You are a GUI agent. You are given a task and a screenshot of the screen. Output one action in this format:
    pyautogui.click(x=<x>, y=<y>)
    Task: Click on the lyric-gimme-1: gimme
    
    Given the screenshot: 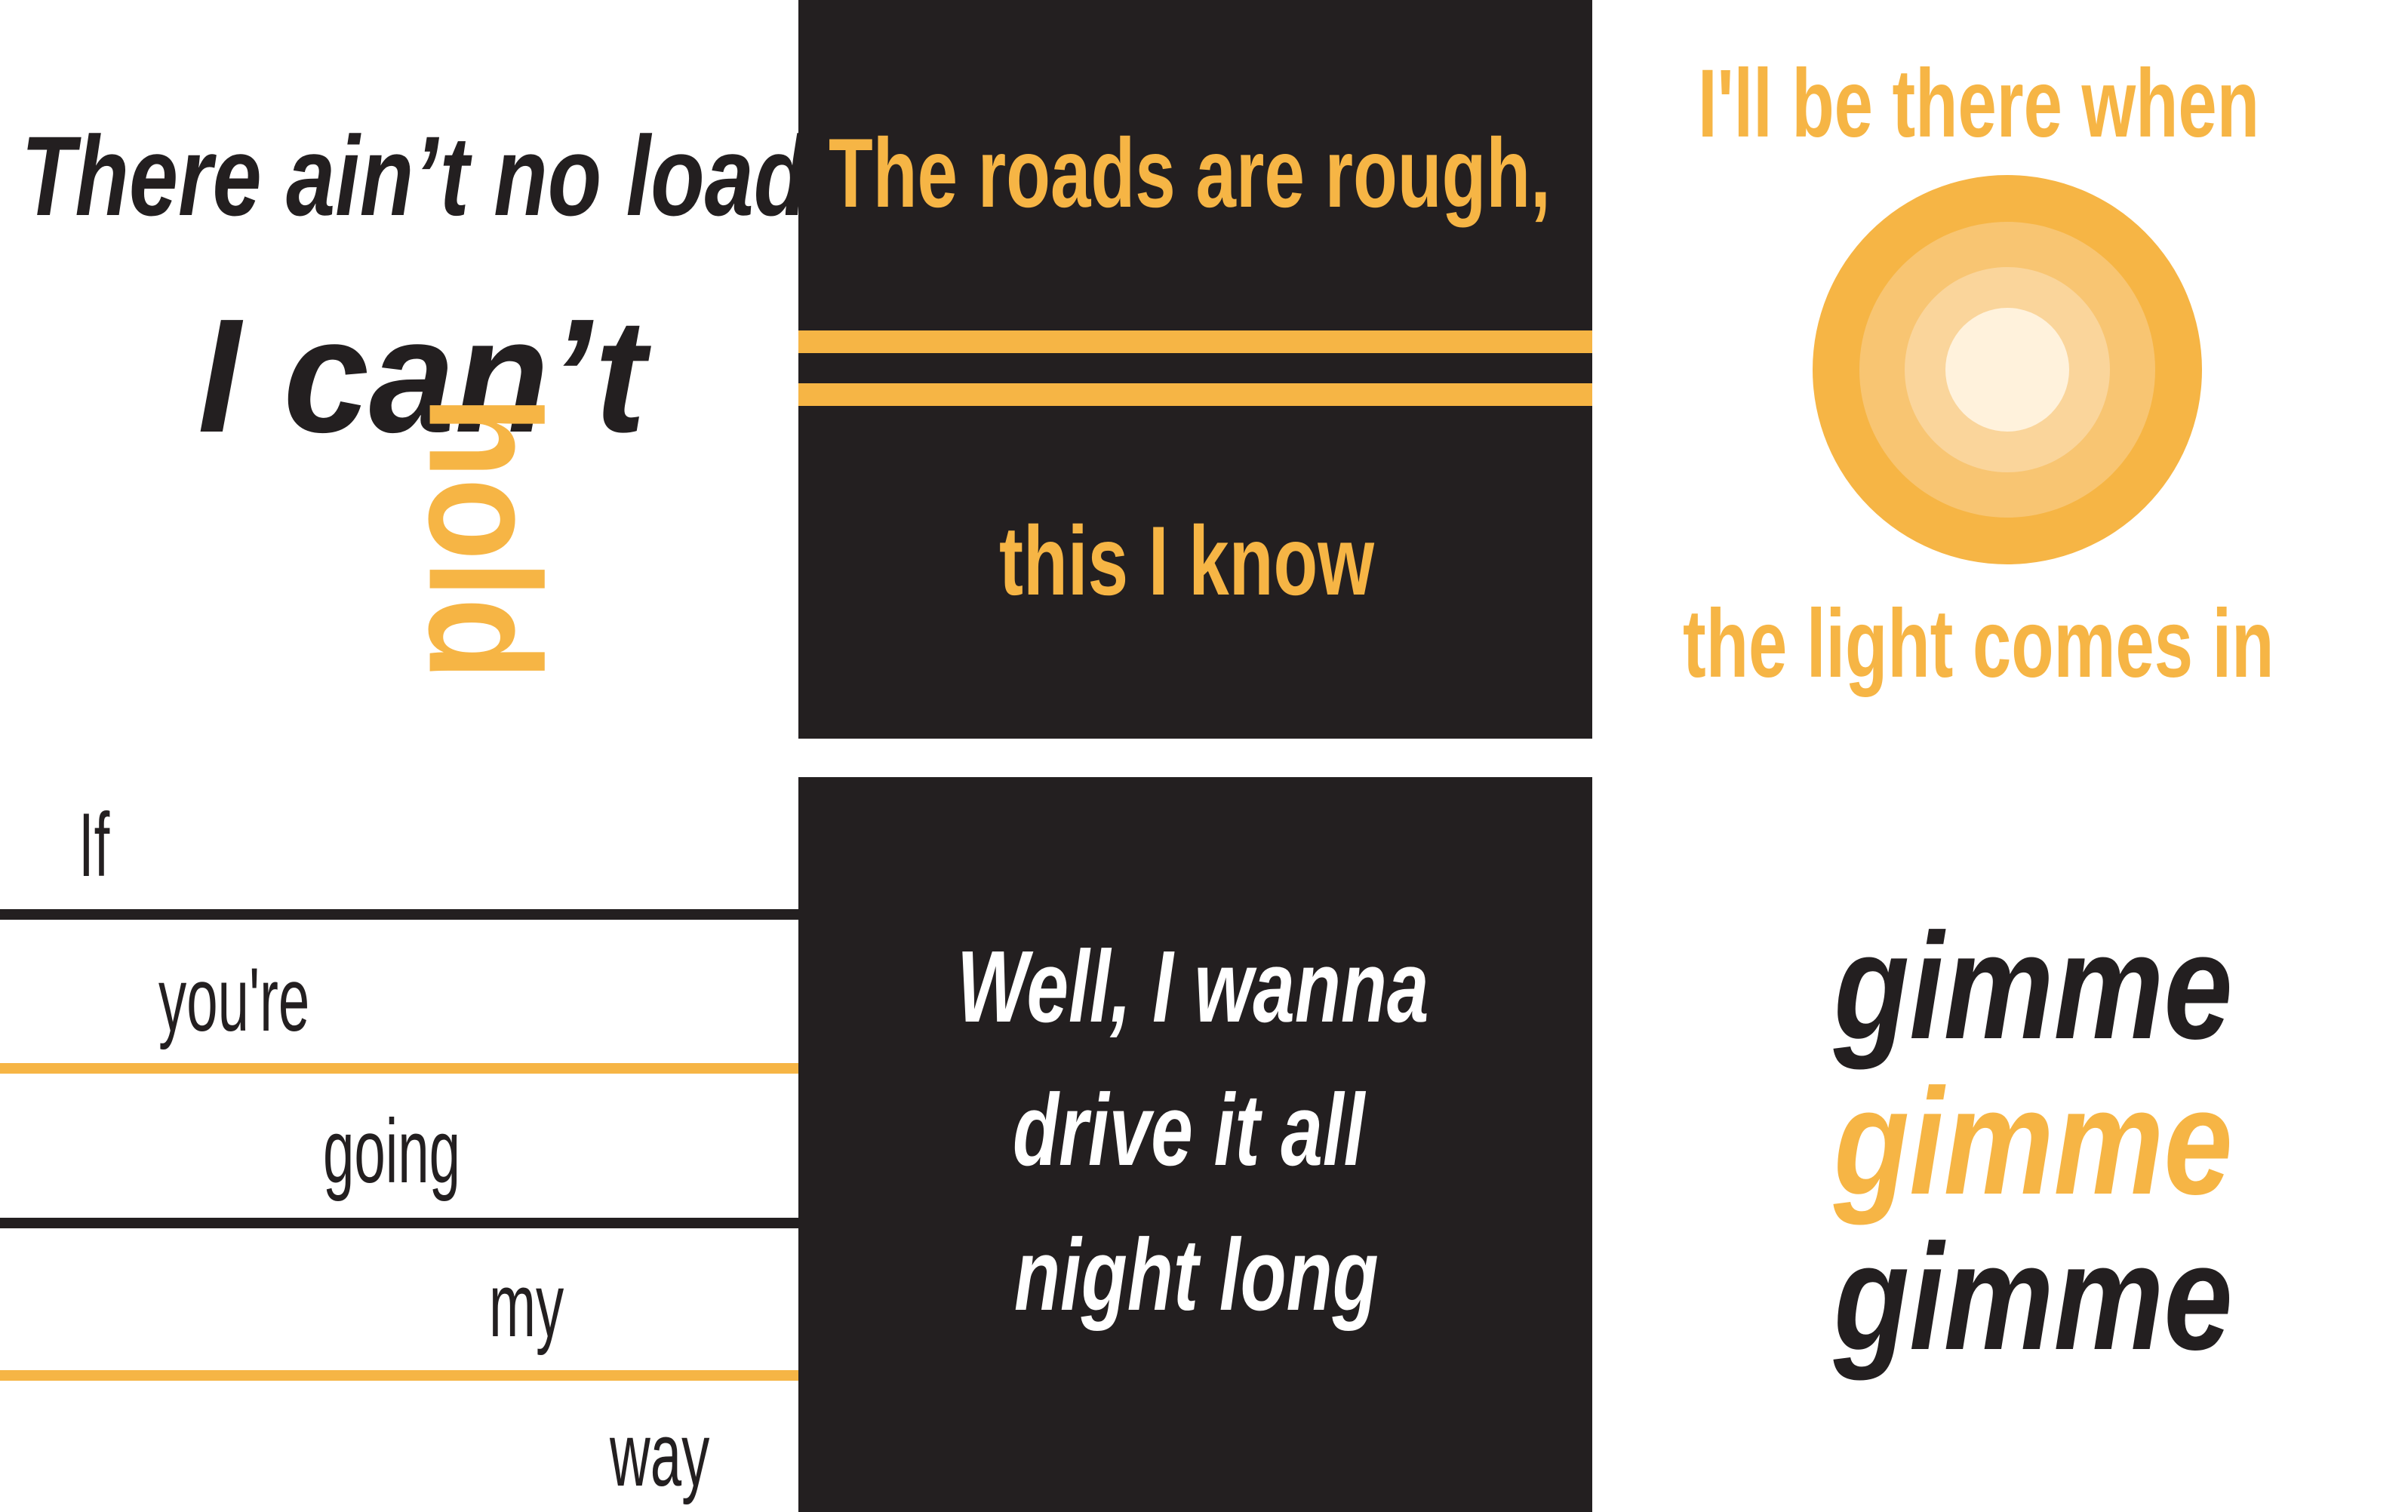 What is the action you would take?
    pyautogui.click(x=2033, y=986)
    